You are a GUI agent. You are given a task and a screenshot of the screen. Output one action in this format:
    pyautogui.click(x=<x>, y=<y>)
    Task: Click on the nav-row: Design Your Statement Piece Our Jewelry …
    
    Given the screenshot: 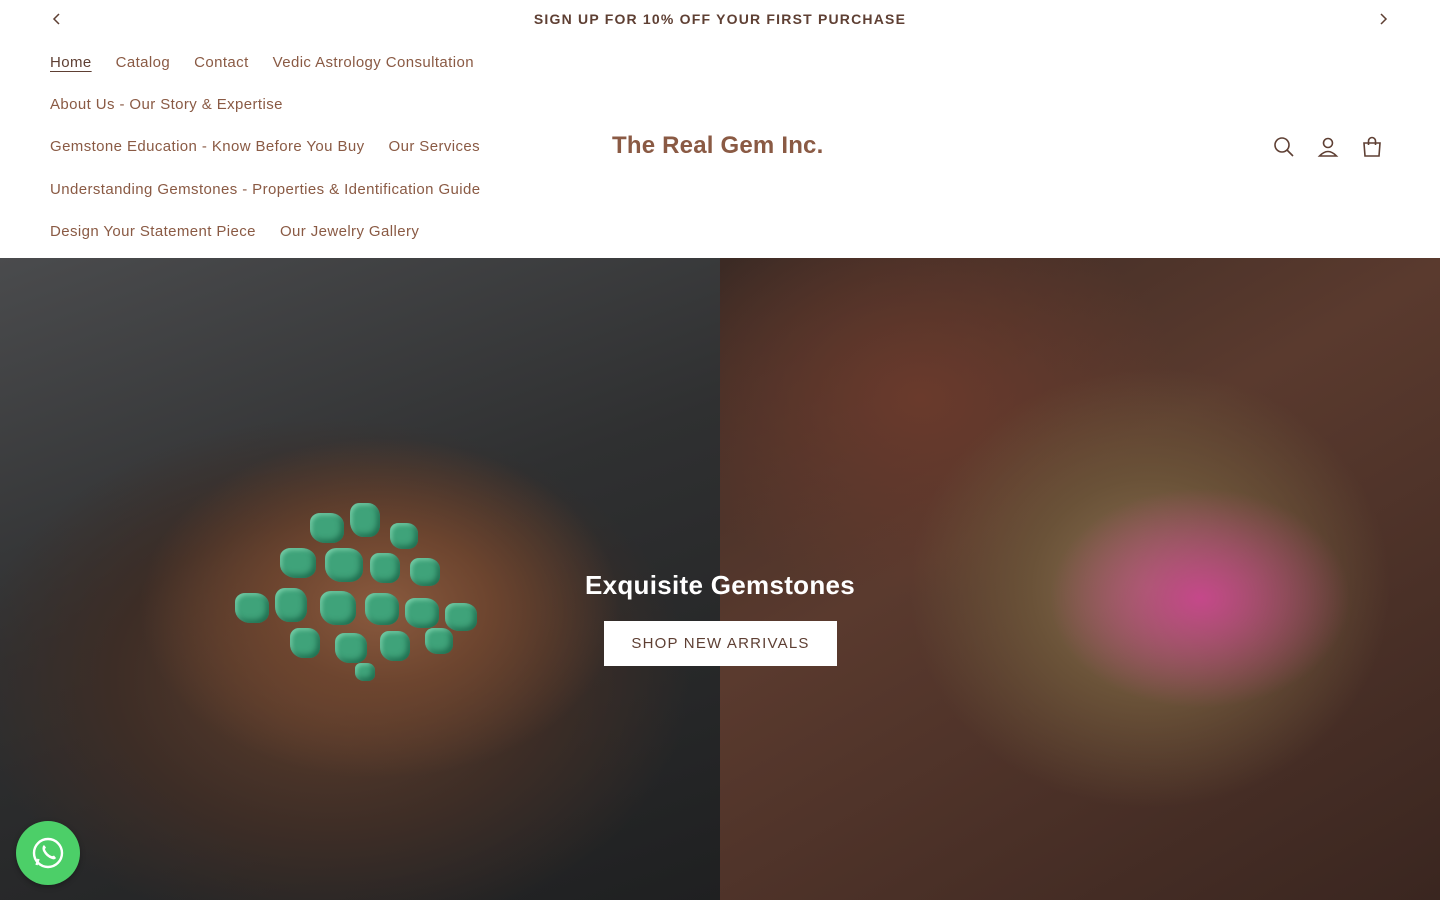 What is the action you would take?
    pyautogui.click(x=246, y=231)
    